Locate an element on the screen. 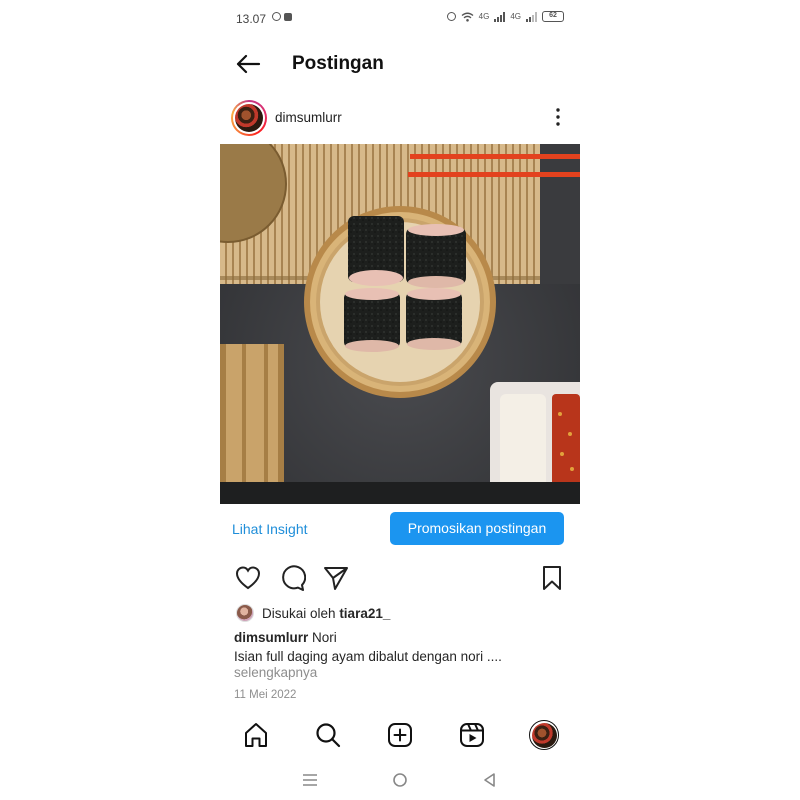 This screenshot has height=800, width=800. post-date: 11 Mei 2022 is located at coordinates (265, 695).